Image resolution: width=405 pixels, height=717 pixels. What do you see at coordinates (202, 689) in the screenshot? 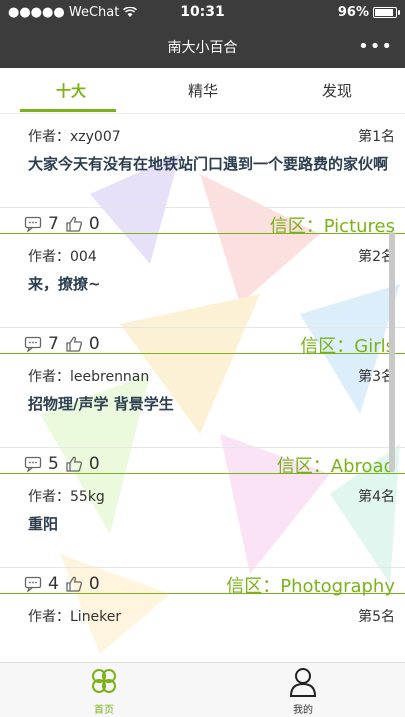
I see `bottom-tab-bar: 首页 我的` at bounding box center [202, 689].